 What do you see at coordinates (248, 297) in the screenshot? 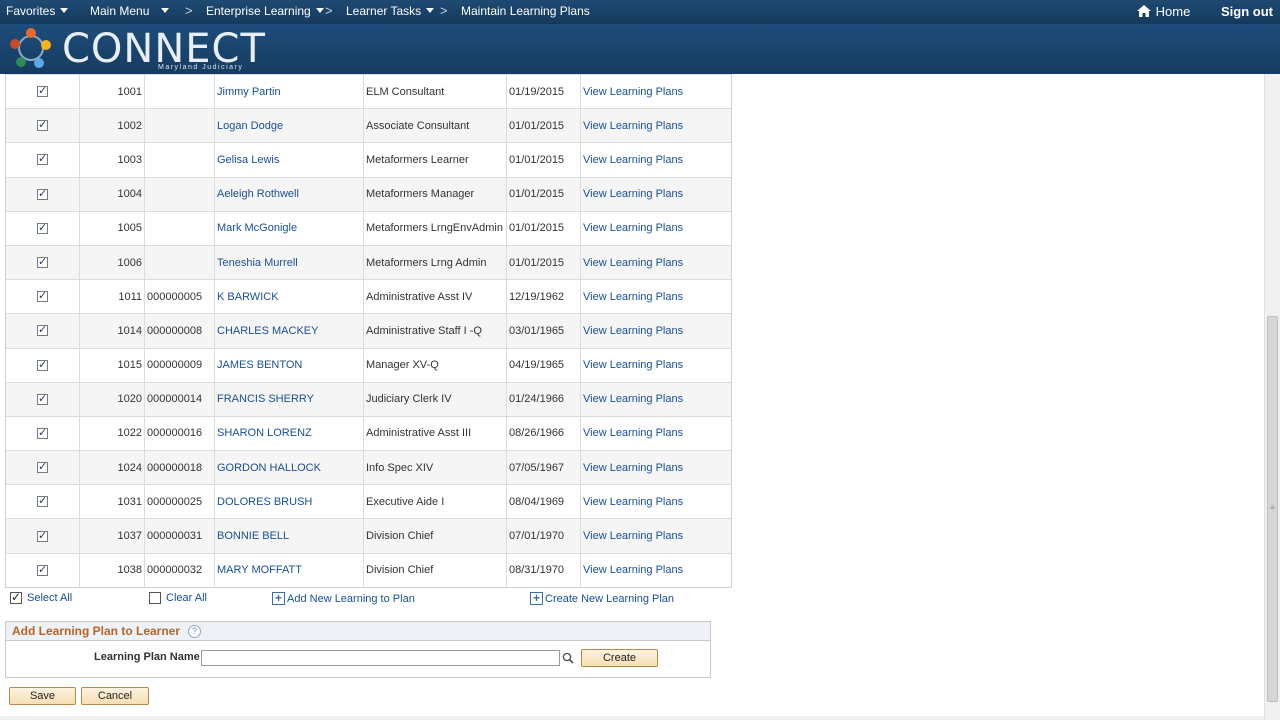
I see `learner-name-link: K BARWICK` at bounding box center [248, 297].